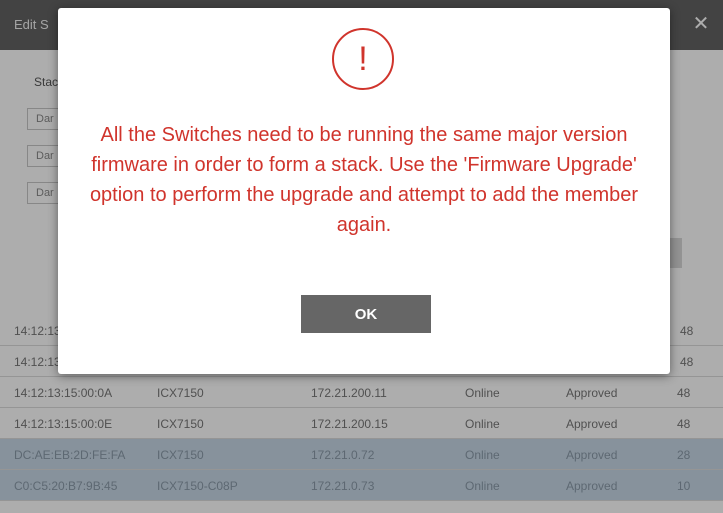 The height and width of the screenshot is (513, 723). What do you see at coordinates (366, 314) in the screenshot?
I see `ok-button: OK` at bounding box center [366, 314].